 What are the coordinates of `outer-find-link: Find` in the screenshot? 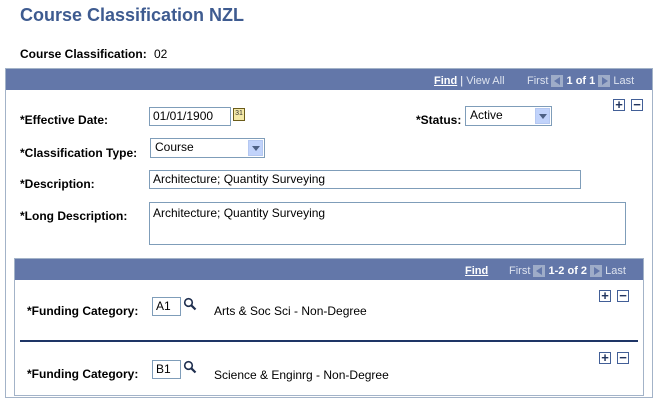 It's located at (445, 81).